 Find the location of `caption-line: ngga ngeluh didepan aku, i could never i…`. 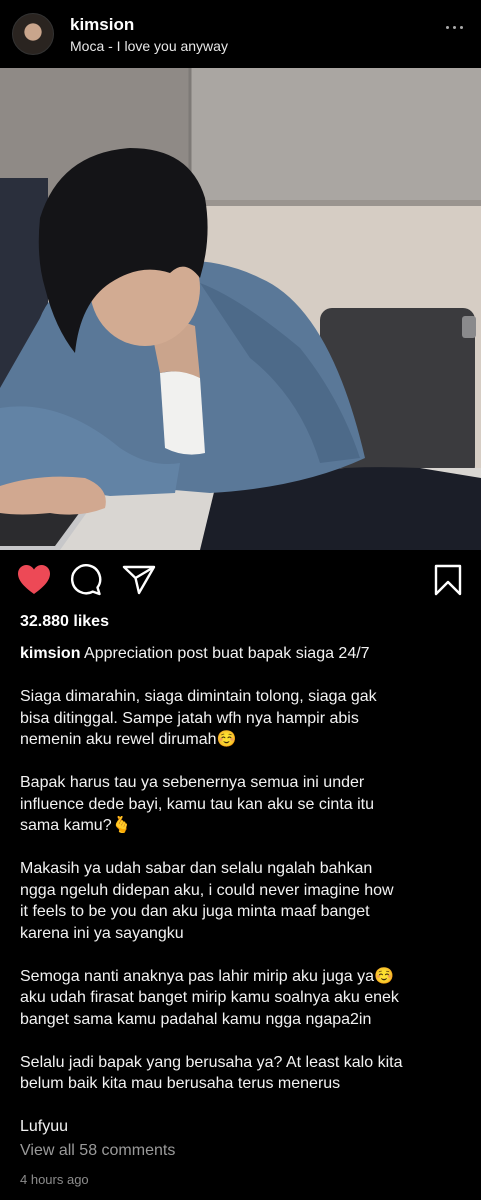

caption-line: ngga ngeluh didepan aku, i could never i… is located at coordinates (207, 890).